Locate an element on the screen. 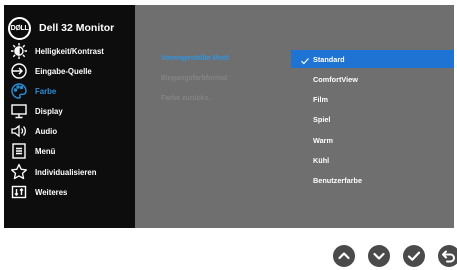  down-icon is located at coordinates (379, 256).